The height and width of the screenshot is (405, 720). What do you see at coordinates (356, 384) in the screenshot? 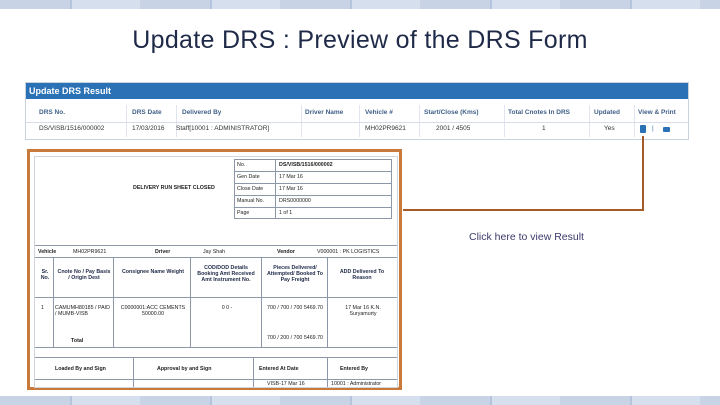
I see `footer-entered-by-value: 10001 : Administrator` at bounding box center [356, 384].